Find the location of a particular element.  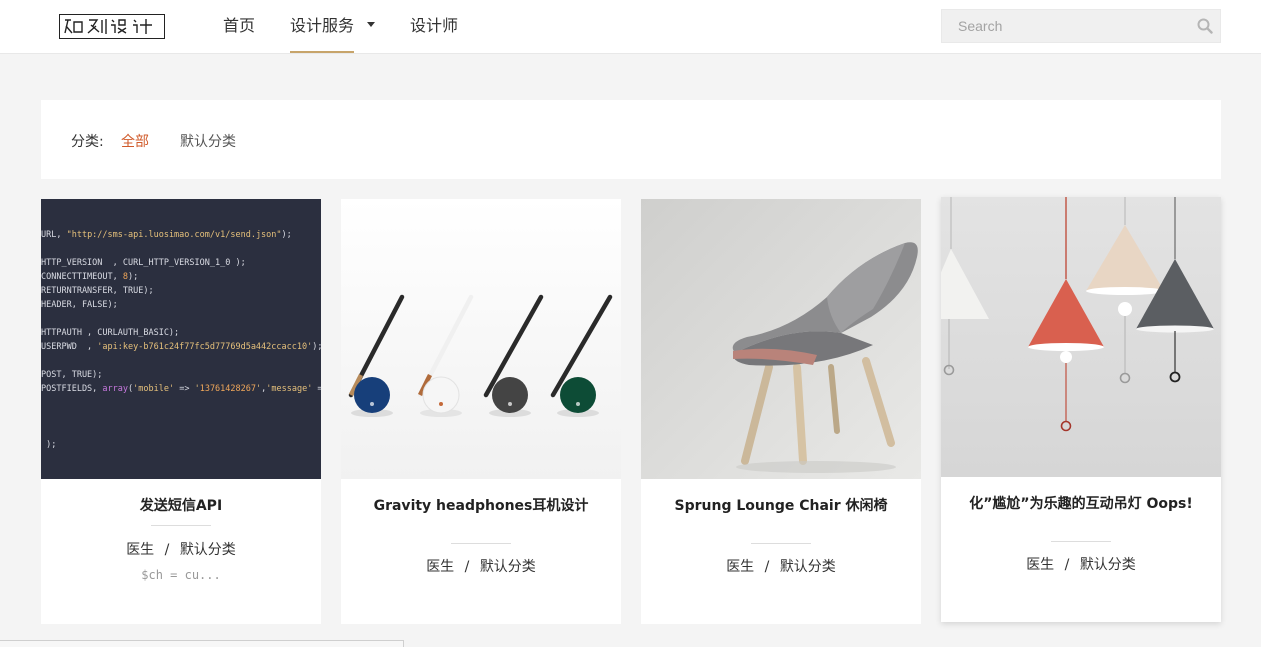

category-filter-bar: 分类: 全部 默认分类 is located at coordinates (631, 139).